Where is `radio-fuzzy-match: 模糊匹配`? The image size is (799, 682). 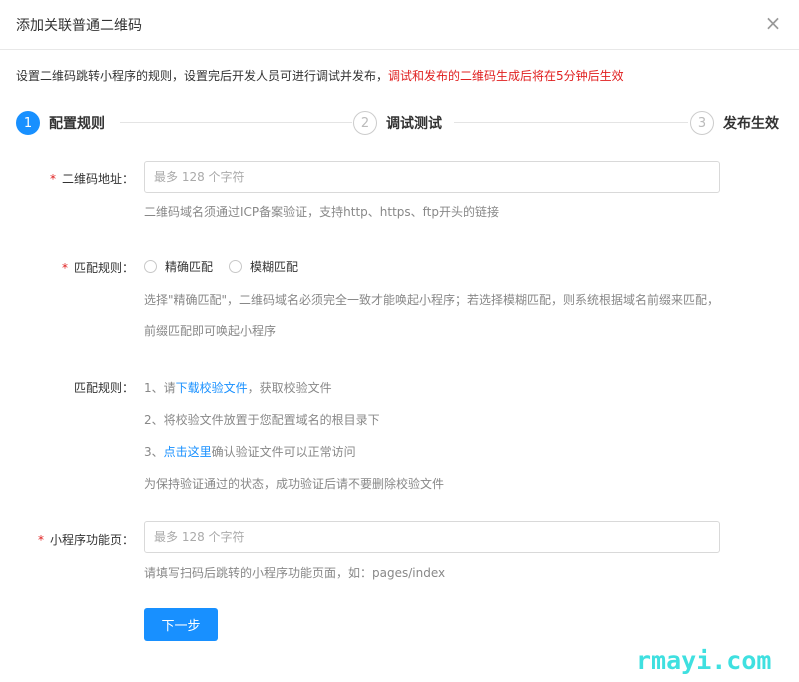 radio-fuzzy-match: 模糊匹配 is located at coordinates (263, 266).